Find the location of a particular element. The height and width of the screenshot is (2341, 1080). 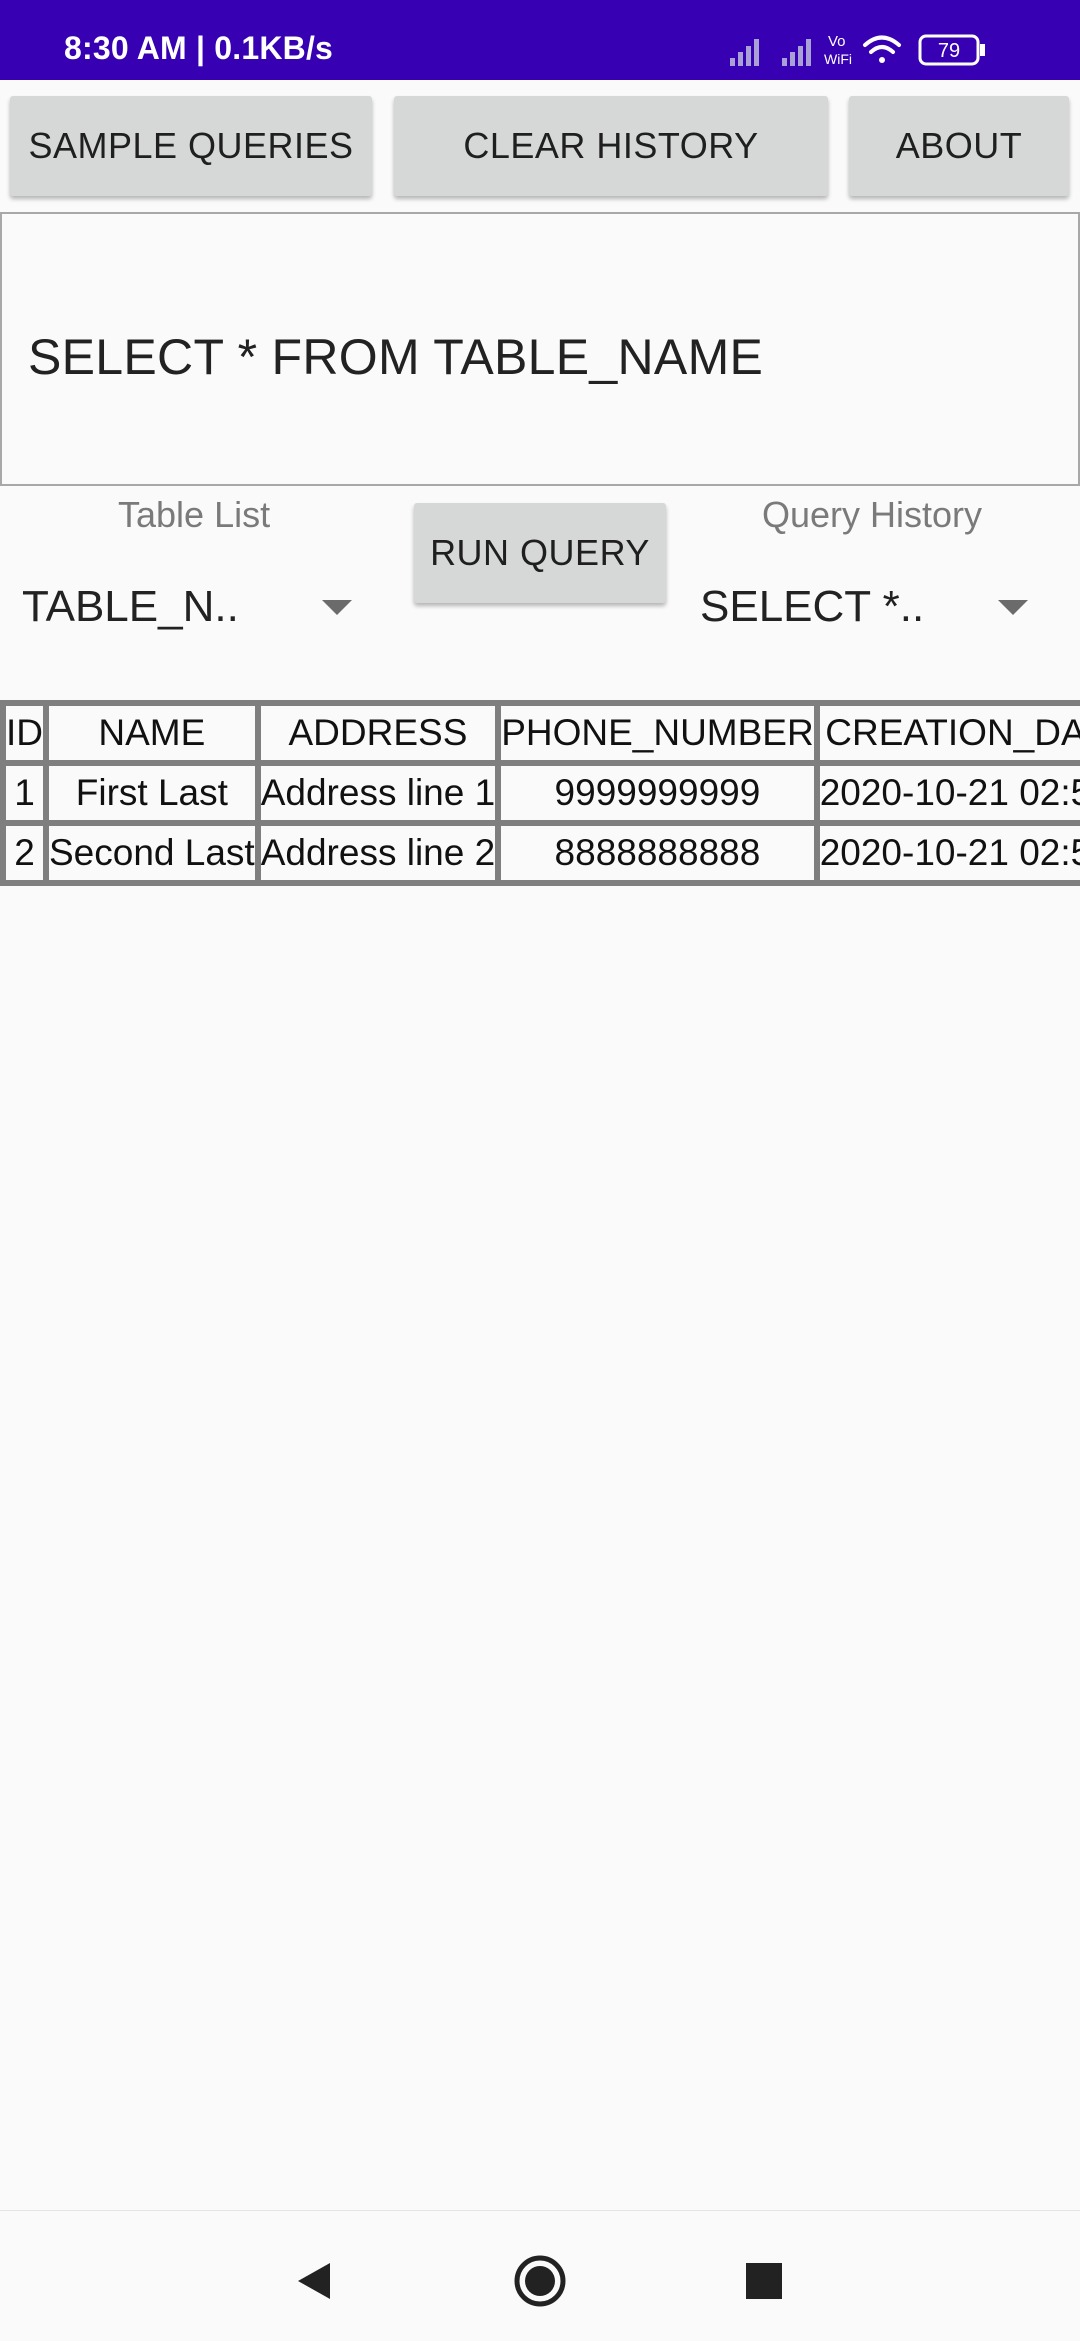

about-label: ABOUT is located at coordinates (959, 145).